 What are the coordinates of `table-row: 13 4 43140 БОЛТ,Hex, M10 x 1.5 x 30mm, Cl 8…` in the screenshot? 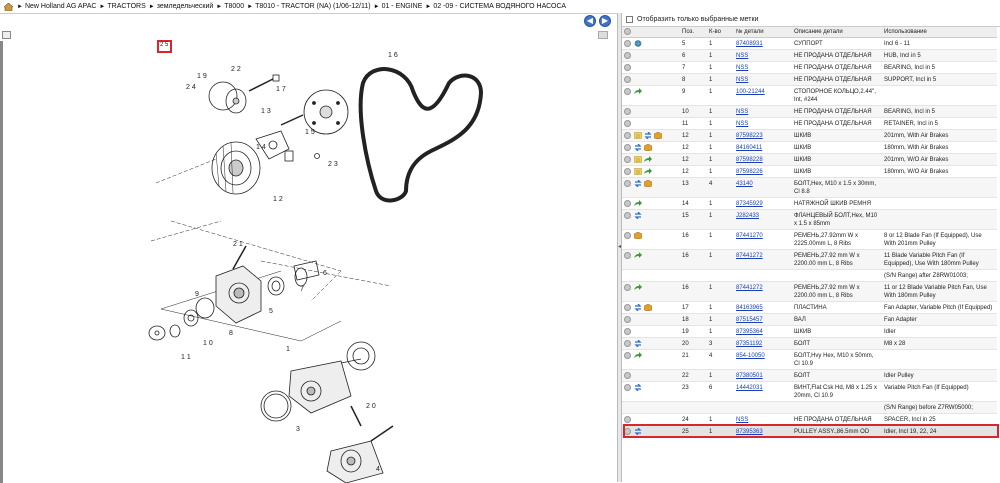 It's located at (809, 187).